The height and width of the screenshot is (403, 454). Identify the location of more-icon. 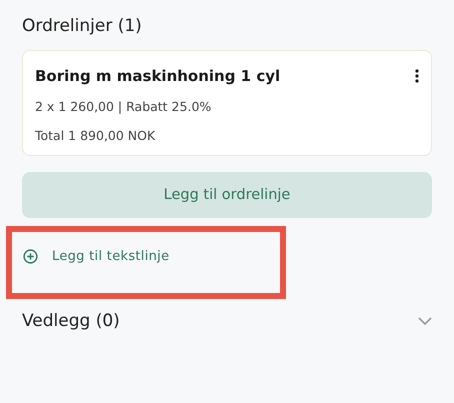
(417, 76).